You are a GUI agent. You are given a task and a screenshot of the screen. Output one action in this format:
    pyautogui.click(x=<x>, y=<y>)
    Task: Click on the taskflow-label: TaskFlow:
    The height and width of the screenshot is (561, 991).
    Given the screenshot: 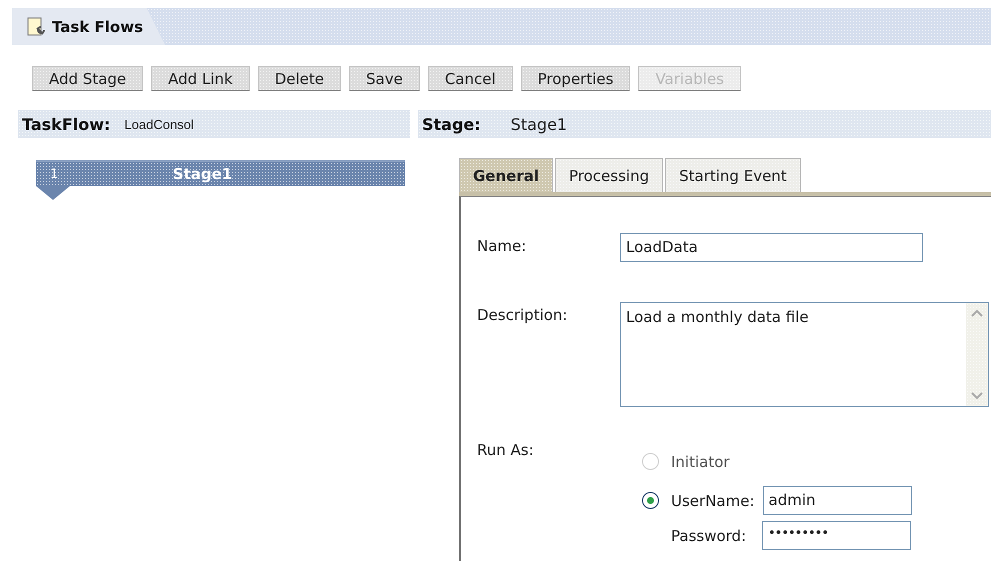 What is the action you would take?
    pyautogui.click(x=66, y=124)
    